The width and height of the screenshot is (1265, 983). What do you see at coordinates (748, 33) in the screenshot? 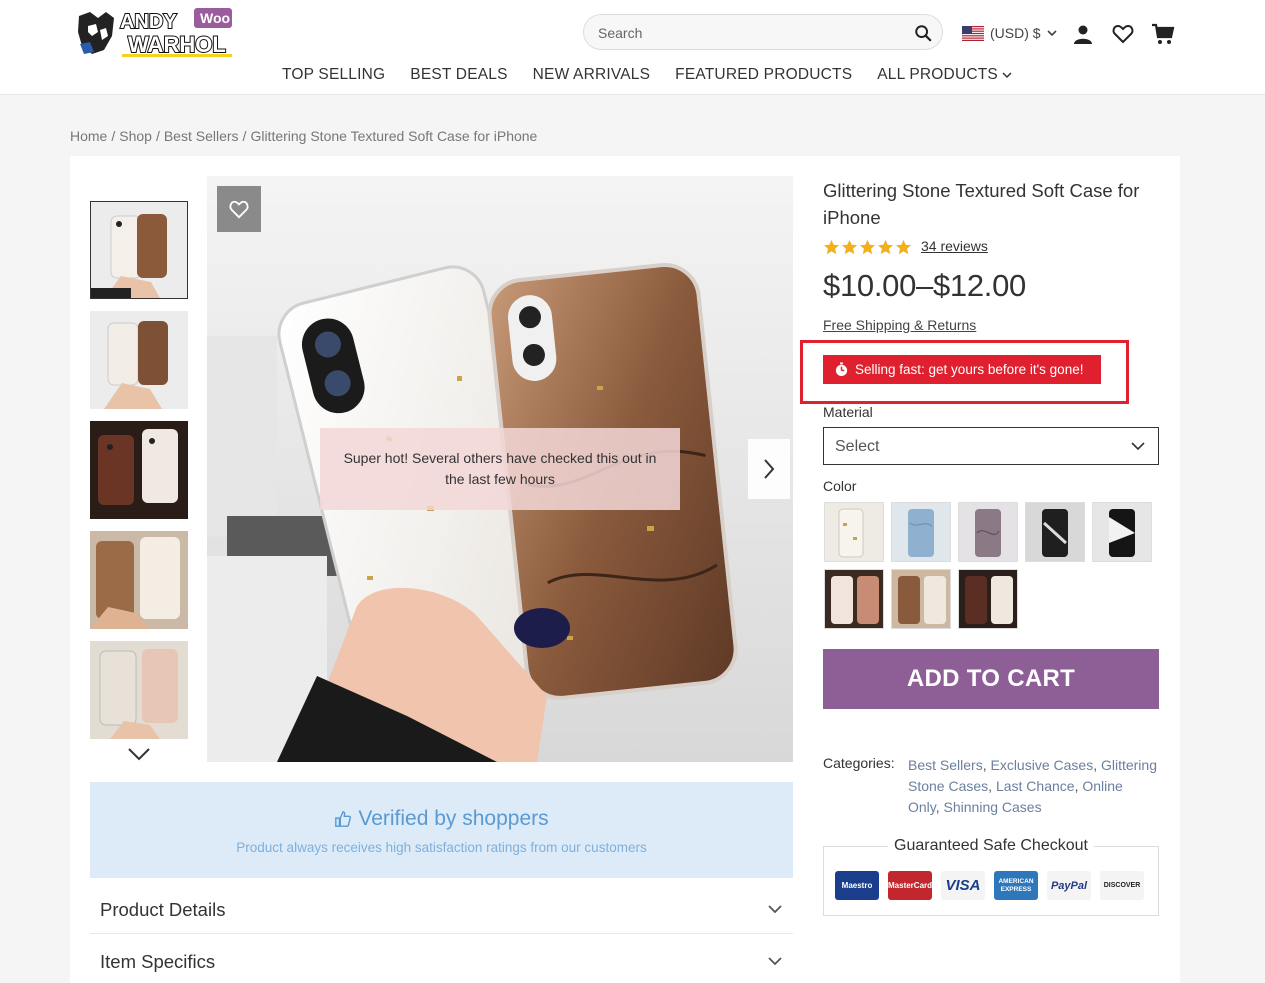
I see `search-input` at bounding box center [748, 33].